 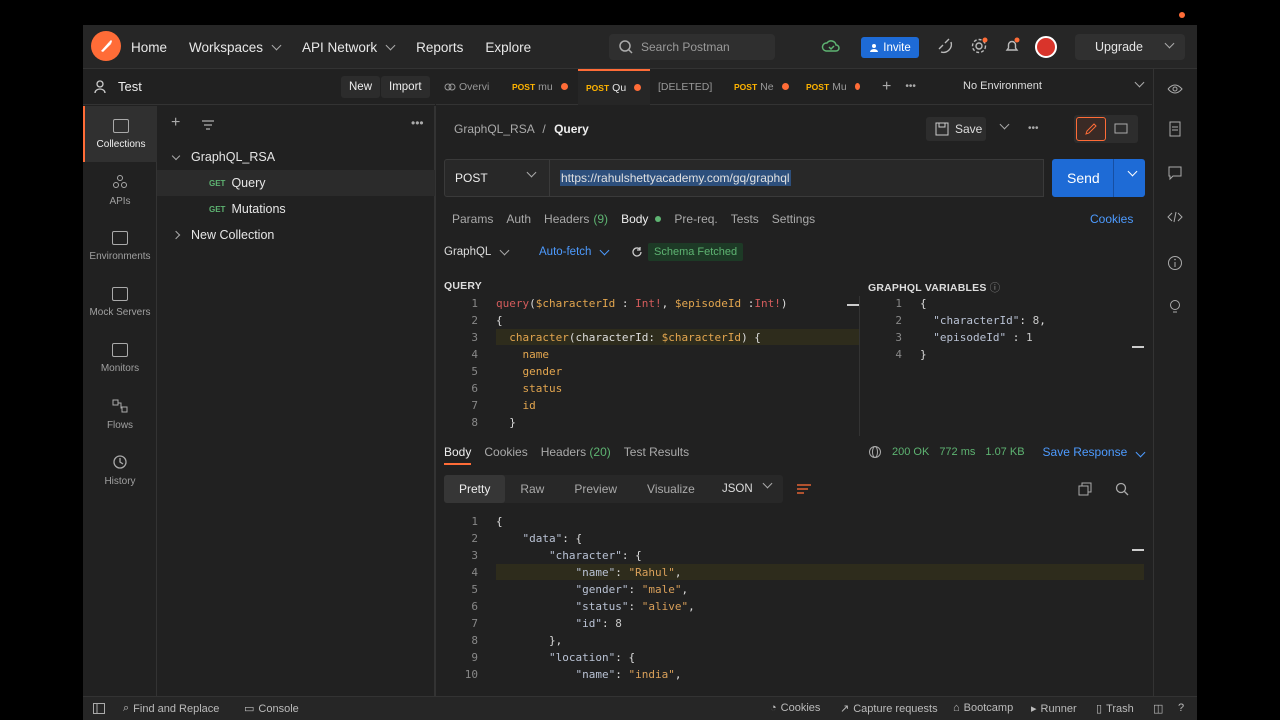 I want to click on help-icon: ?, so click(x=1181, y=708).